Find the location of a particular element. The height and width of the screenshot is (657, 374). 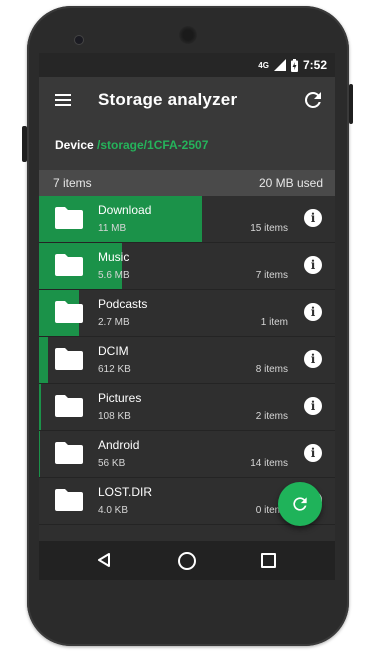

list-item: Podcasts 2.7 MB 1 item i is located at coordinates (187, 313).